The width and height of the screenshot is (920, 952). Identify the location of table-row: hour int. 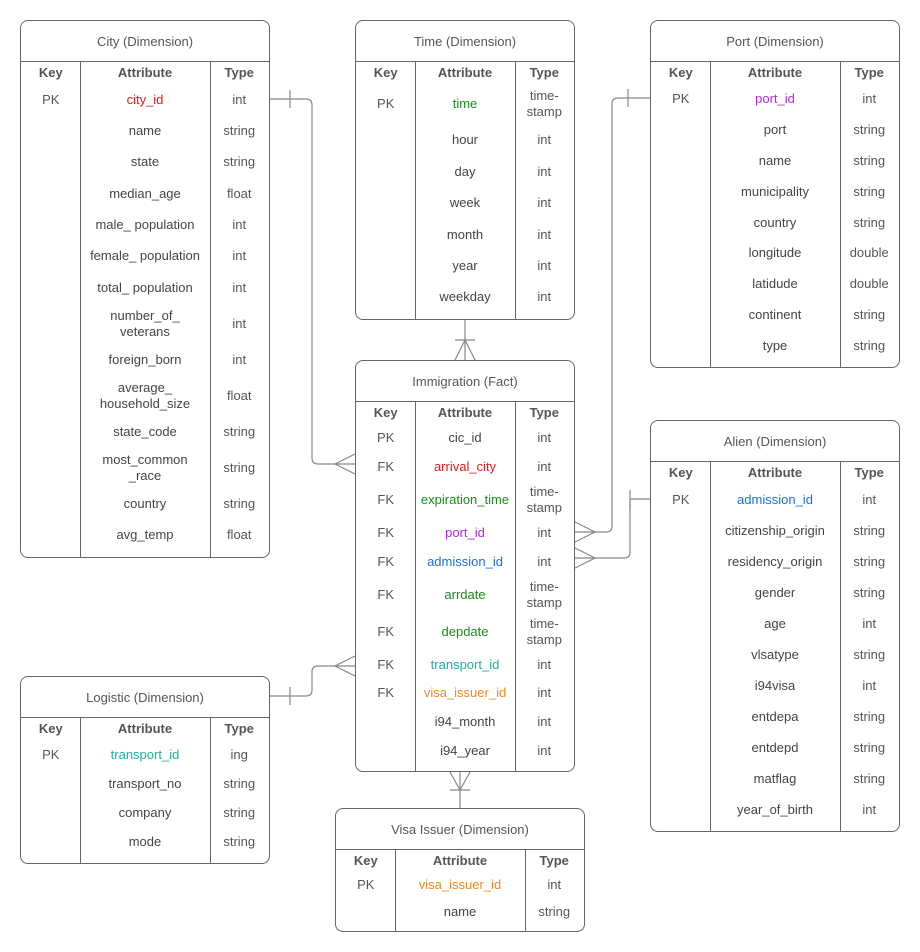
(465, 140).